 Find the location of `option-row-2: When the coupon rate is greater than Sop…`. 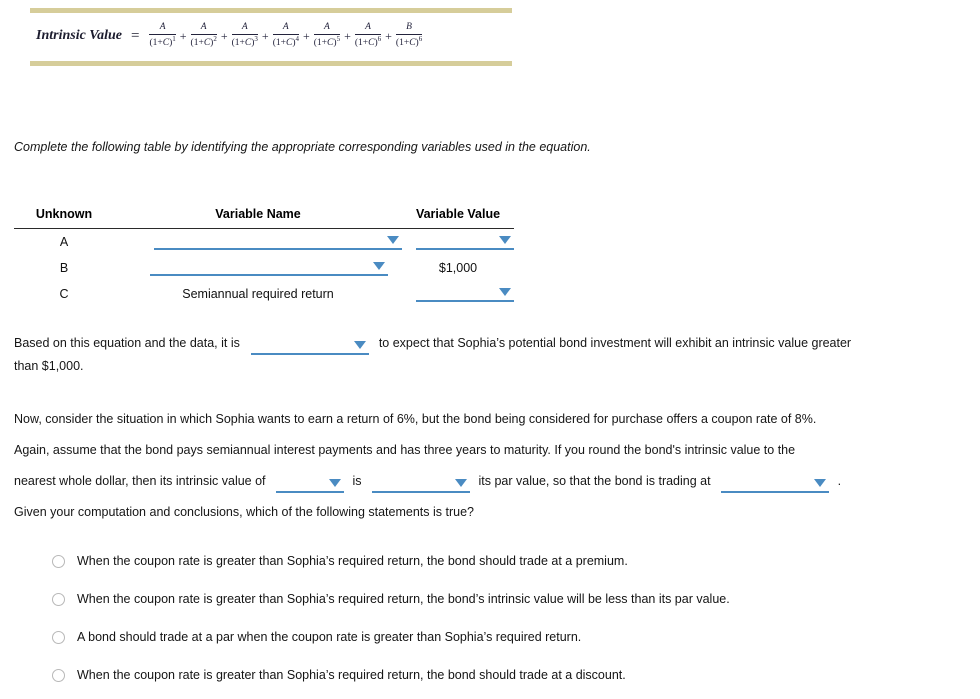

option-row-2: When the coupon rate is greater than Sop… is located at coordinates (492, 599).